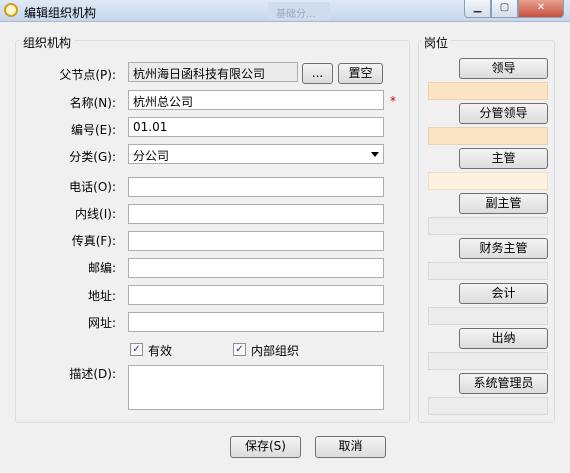  I want to click on parent-label: 父节点(P):, so click(87, 75).